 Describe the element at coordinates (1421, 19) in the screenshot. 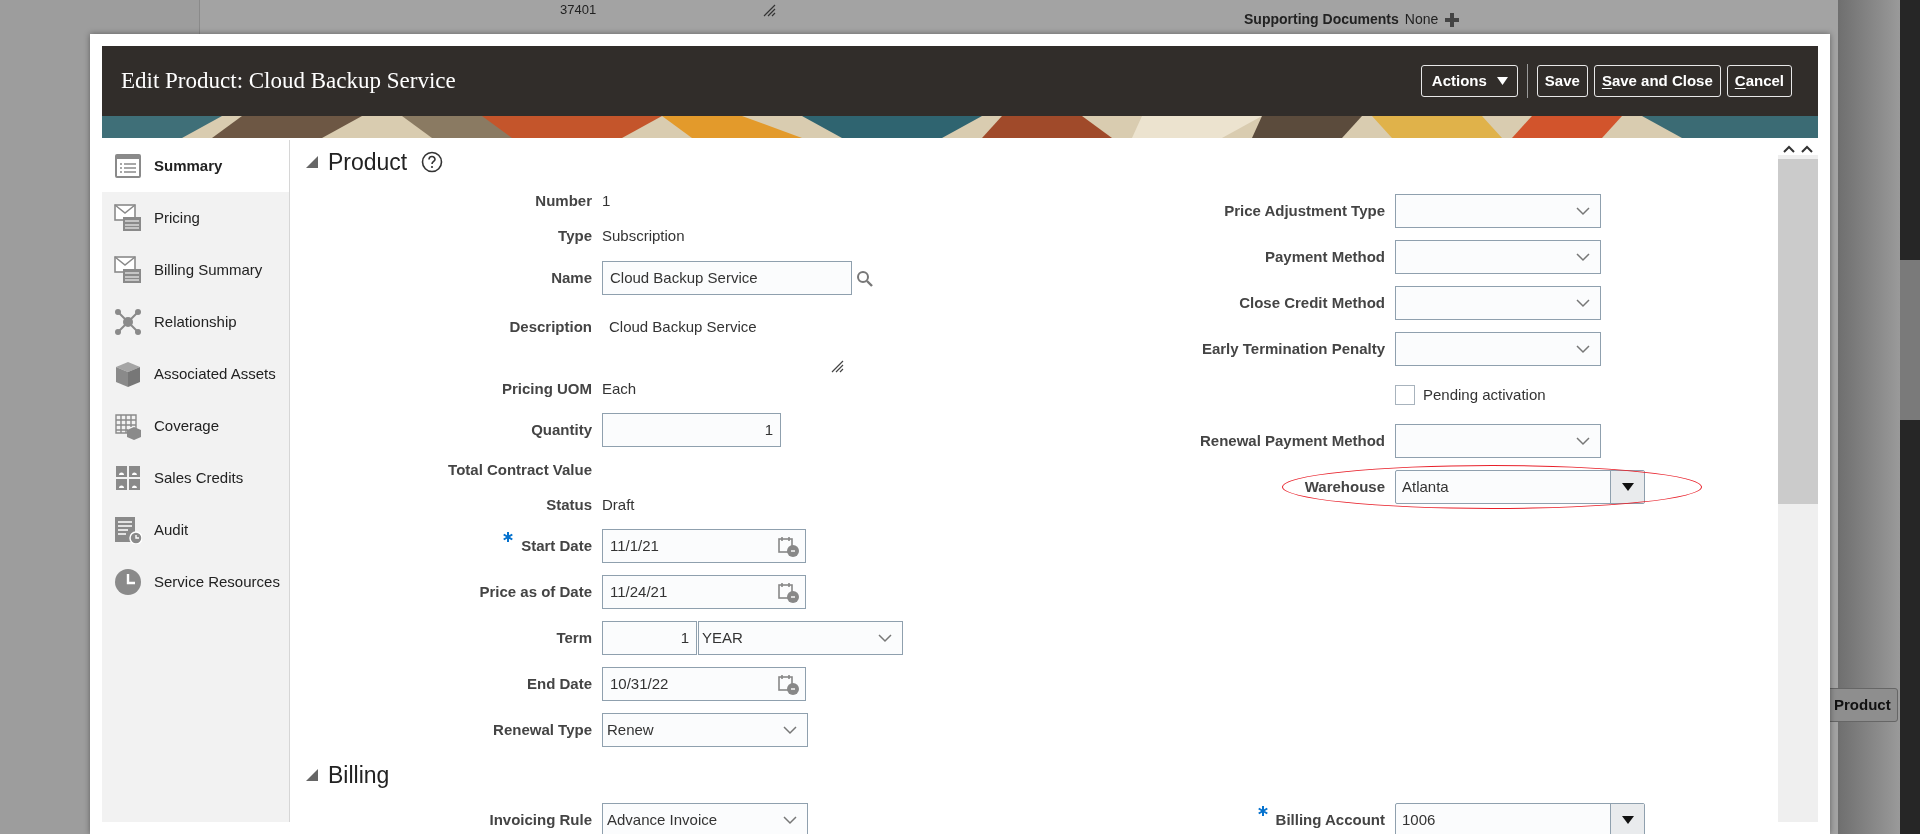

I see `field-value: None` at that location.